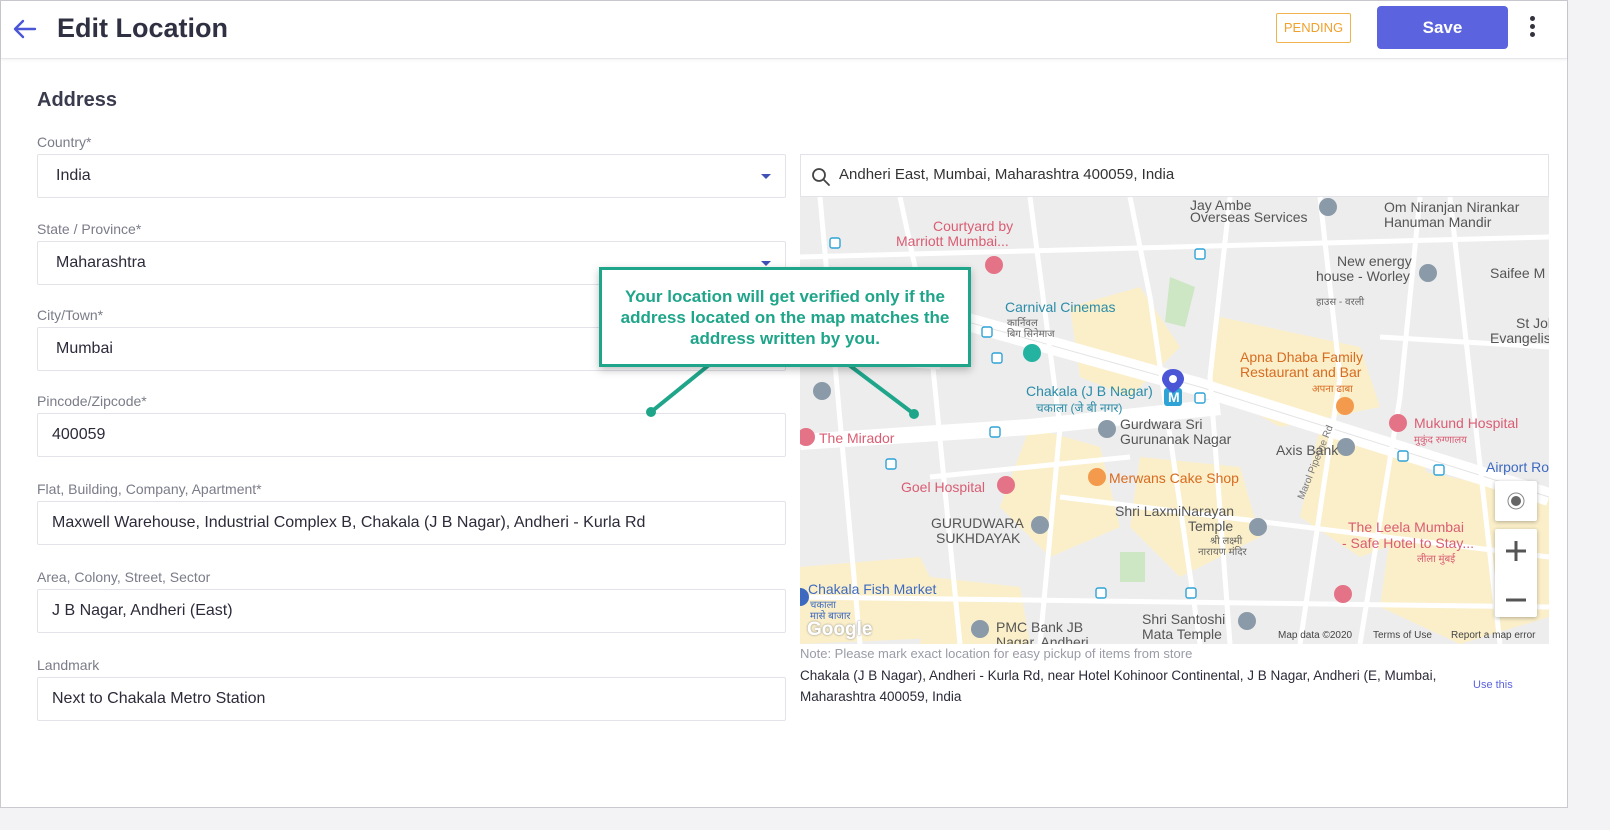 This screenshot has width=1610, height=830. What do you see at coordinates (1301, 357) in the screenshot?
I see `map-label: Apna Dhaba Family` at bounding box center [1301, 357].